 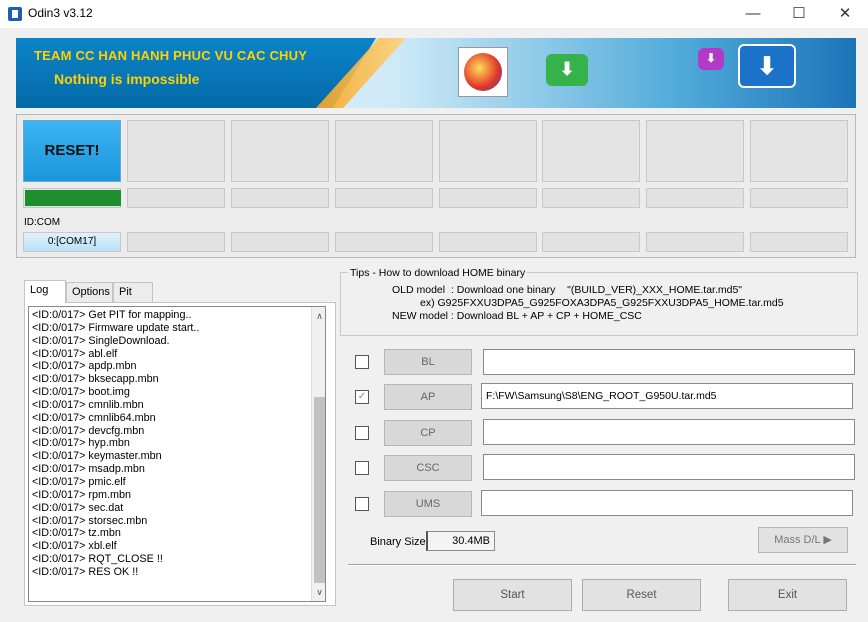 I want to click on maximize-icon: ☐, so click(x=799, y=14).